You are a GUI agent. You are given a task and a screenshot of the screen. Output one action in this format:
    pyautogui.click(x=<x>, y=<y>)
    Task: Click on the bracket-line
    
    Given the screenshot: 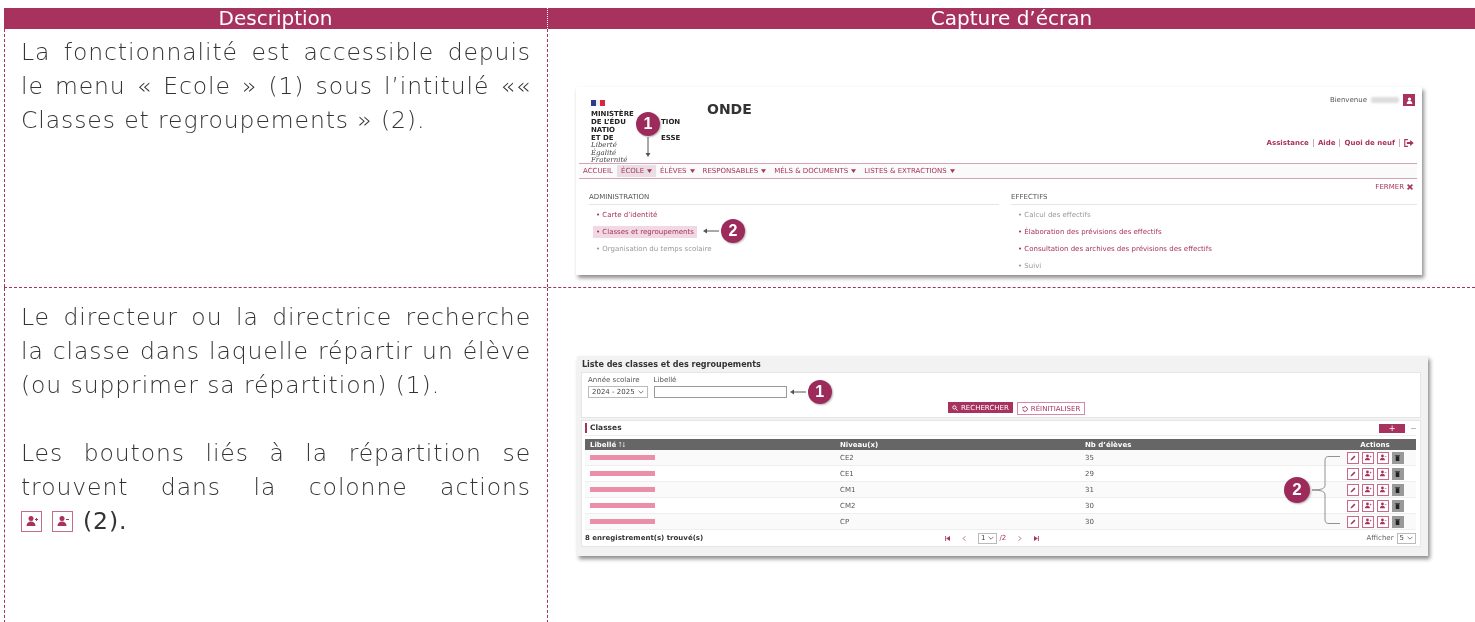 What is the action you would take?
    pyautogui.click(x=1326, y=490)
    